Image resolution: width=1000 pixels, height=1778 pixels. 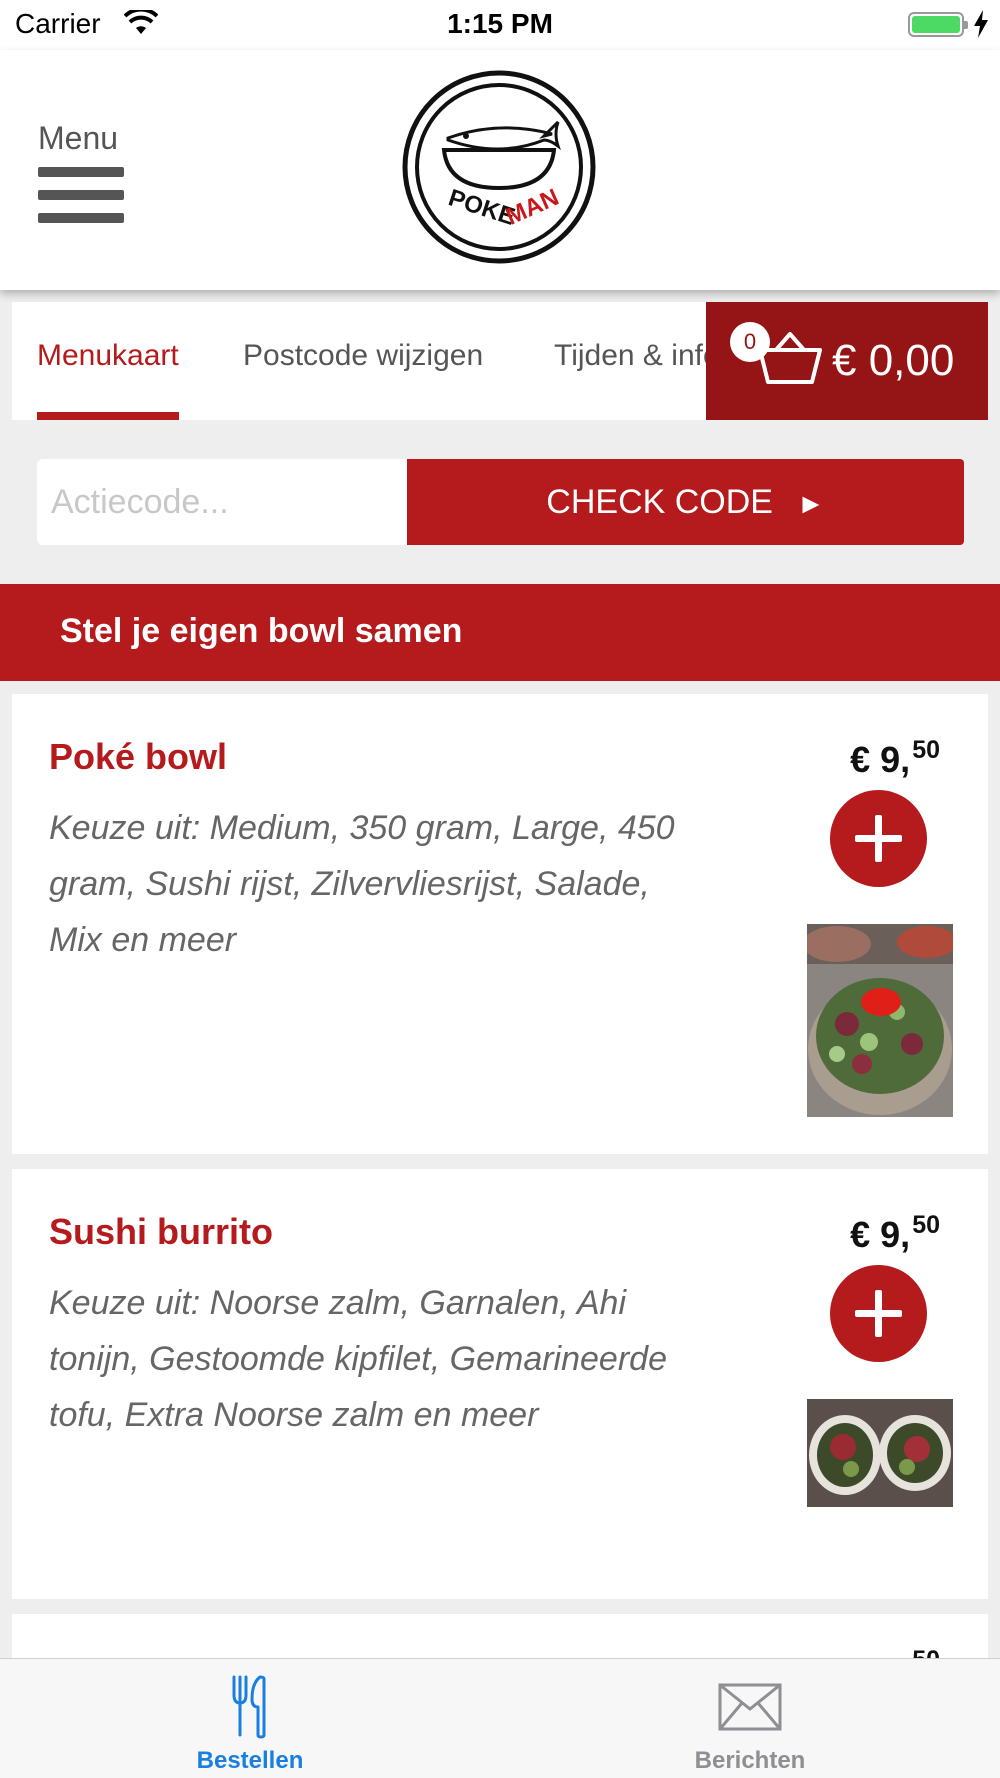 I want to click on tab-berichten: Berichten, so click(x=750, y=1718).